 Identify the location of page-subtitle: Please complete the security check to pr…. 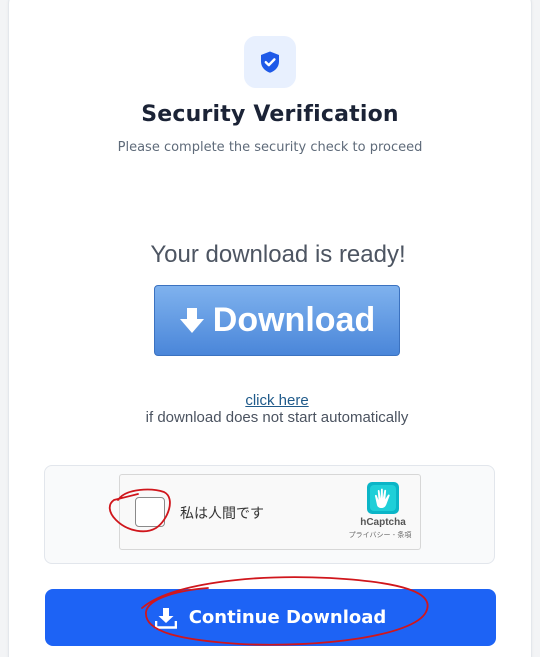
(270, 147).